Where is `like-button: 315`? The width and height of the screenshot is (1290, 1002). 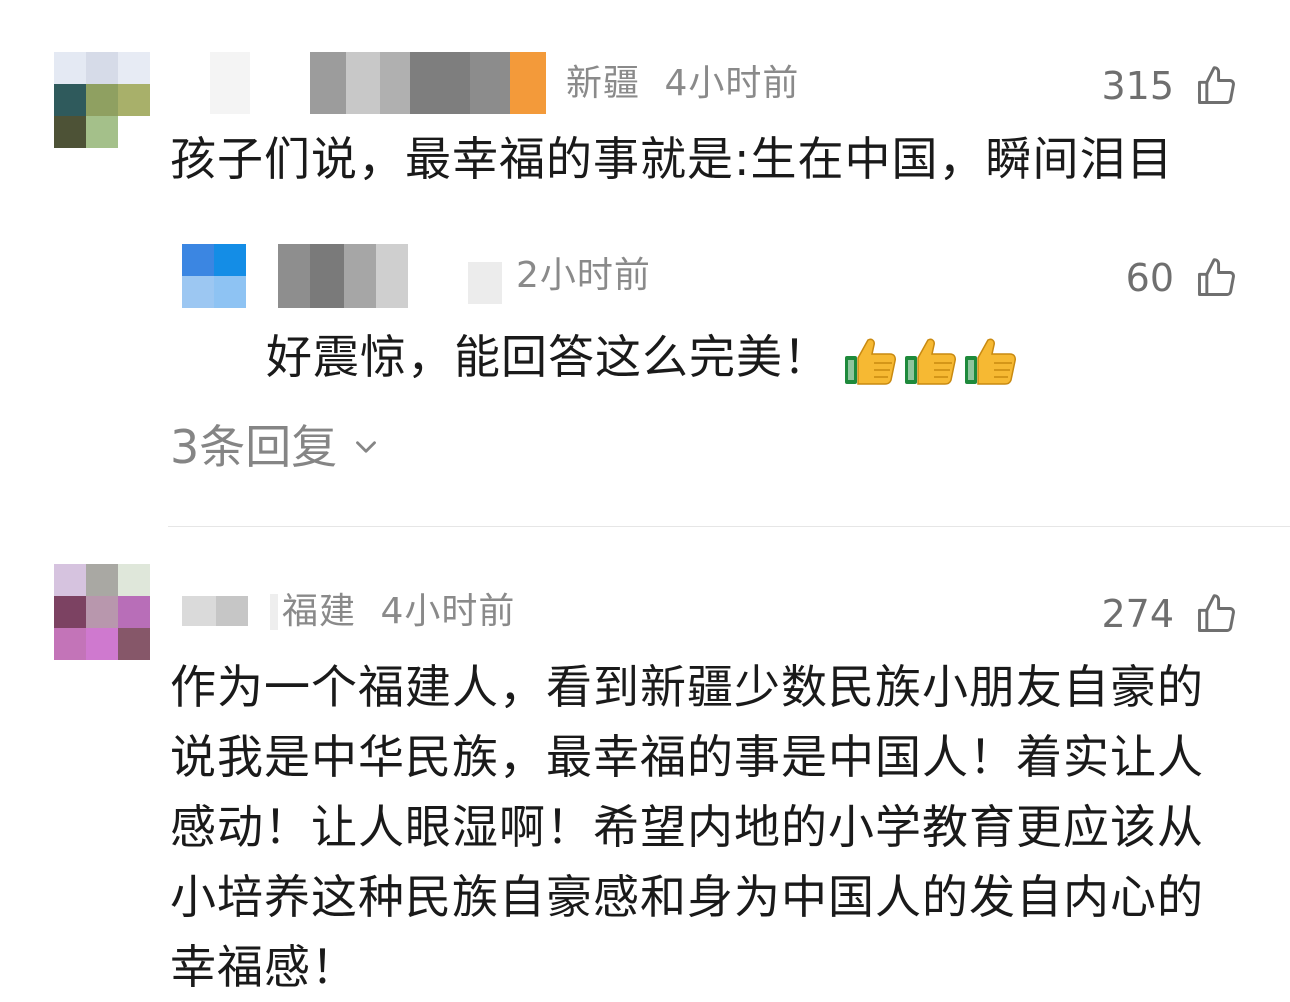 like-button: 315 is located at coordinates (1169, 86).